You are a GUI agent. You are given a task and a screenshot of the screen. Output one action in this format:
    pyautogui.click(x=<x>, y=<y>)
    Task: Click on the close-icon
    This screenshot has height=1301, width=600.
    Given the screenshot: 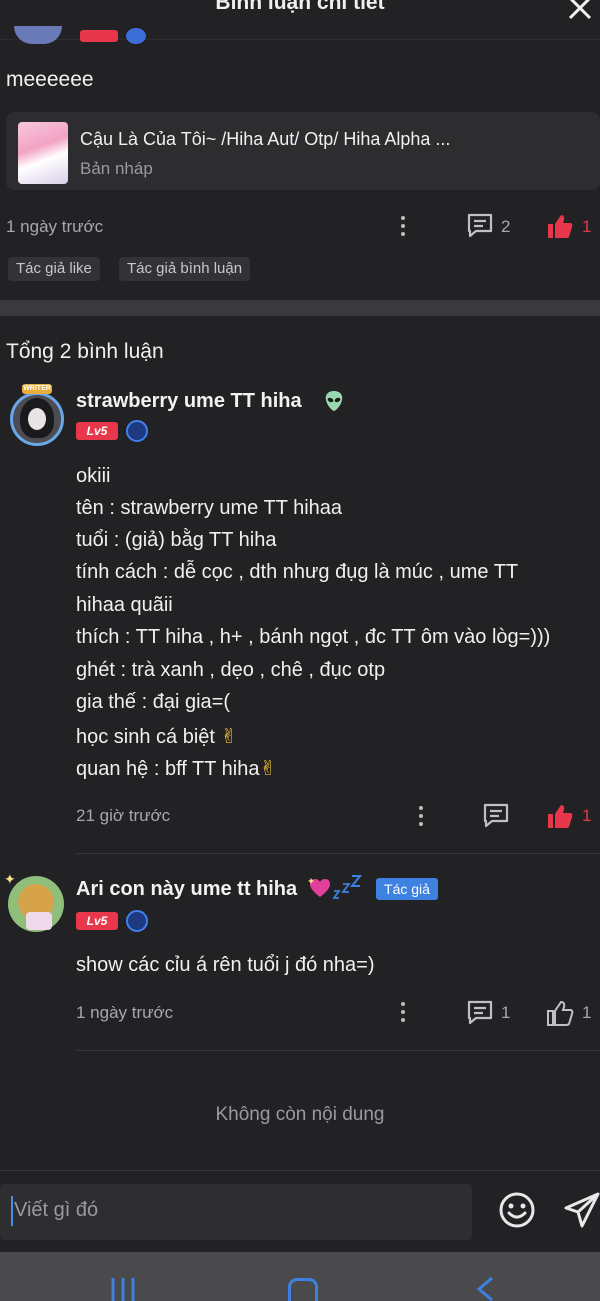 What is the action you would take?
    pyautogui.click(x=580, y=11)
    